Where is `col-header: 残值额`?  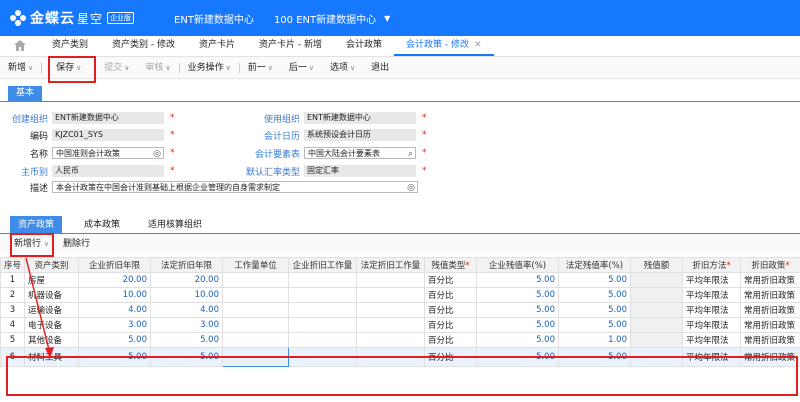
col-header: 残值额 is located at coordinates (656, 265).